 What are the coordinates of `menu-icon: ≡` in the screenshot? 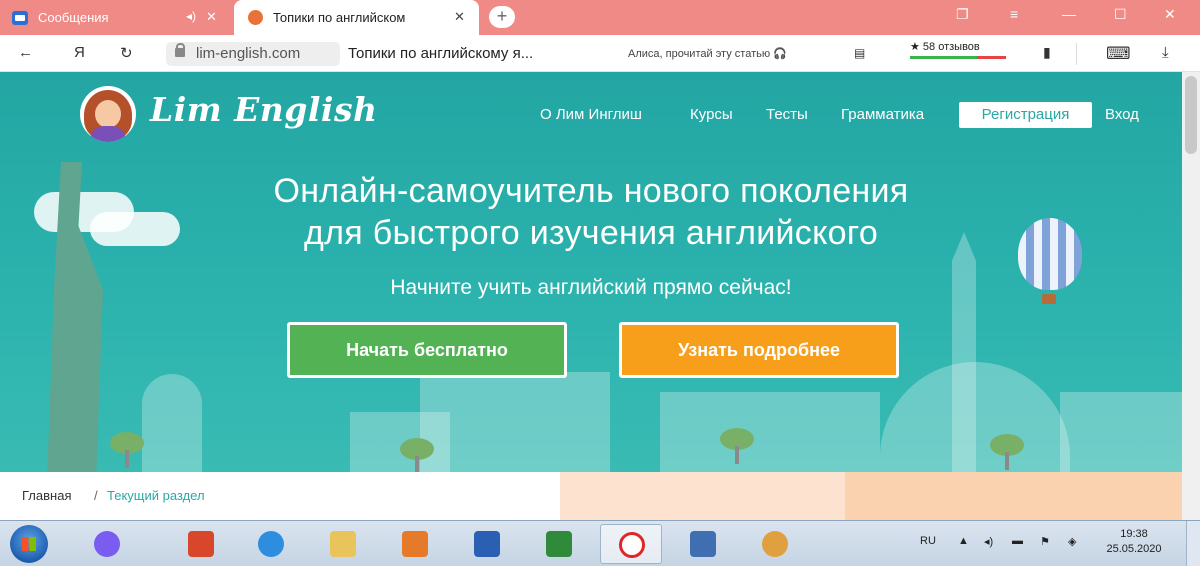 It's located at (1014, 14).